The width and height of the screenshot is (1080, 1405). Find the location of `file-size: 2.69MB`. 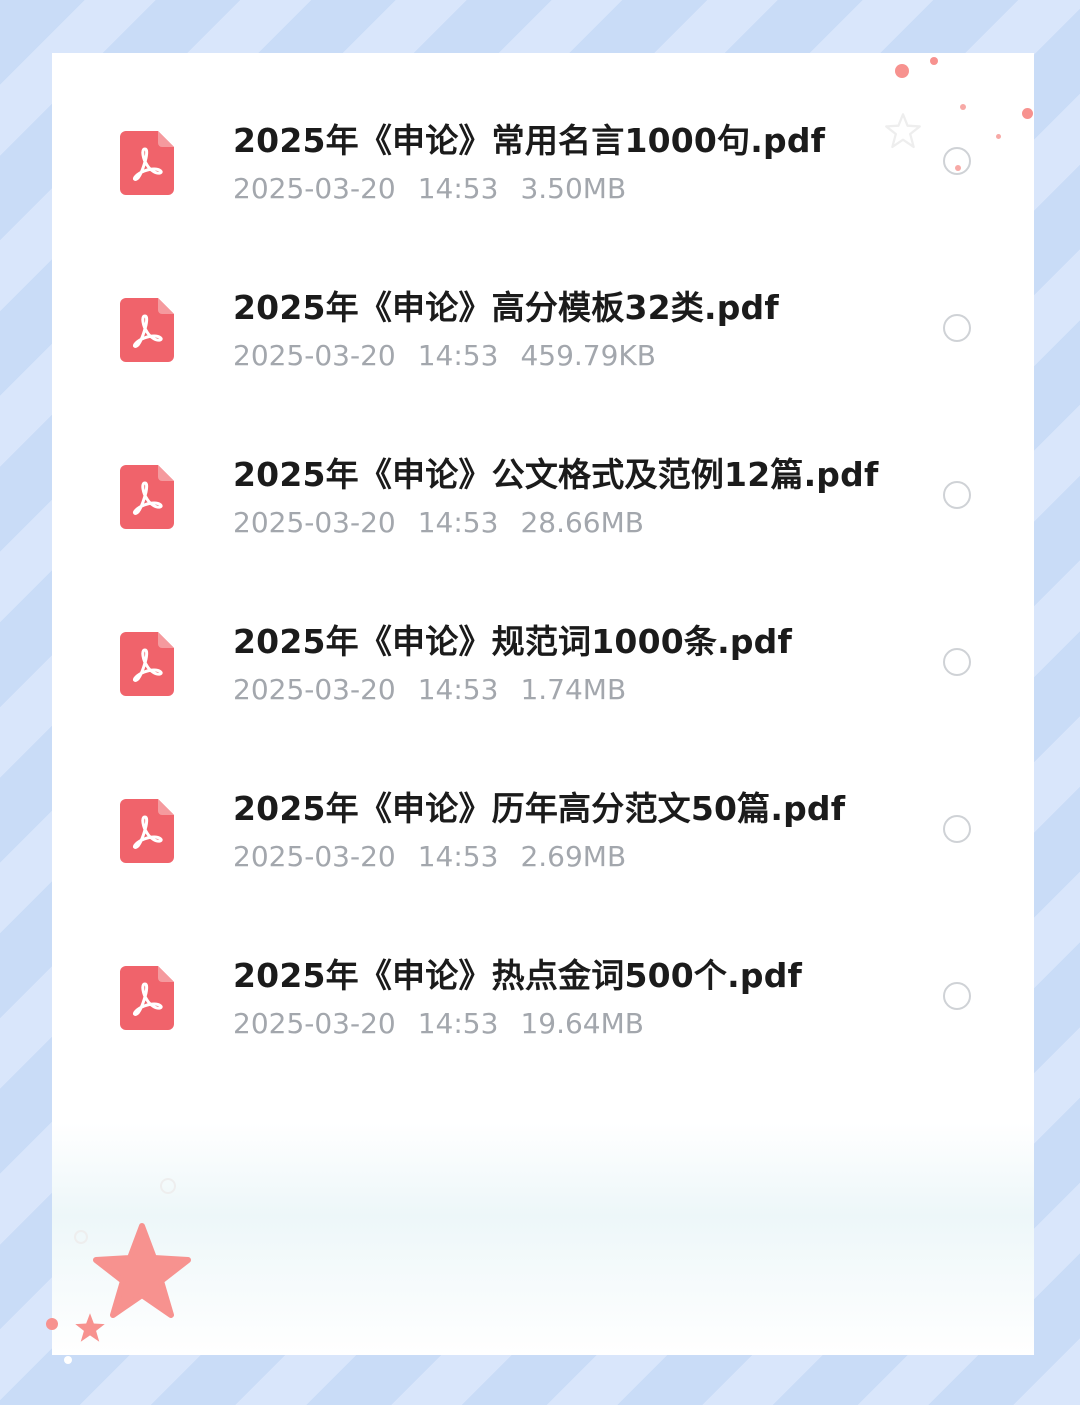

file-size: 2.69MB is located at coordinates (573, 856).